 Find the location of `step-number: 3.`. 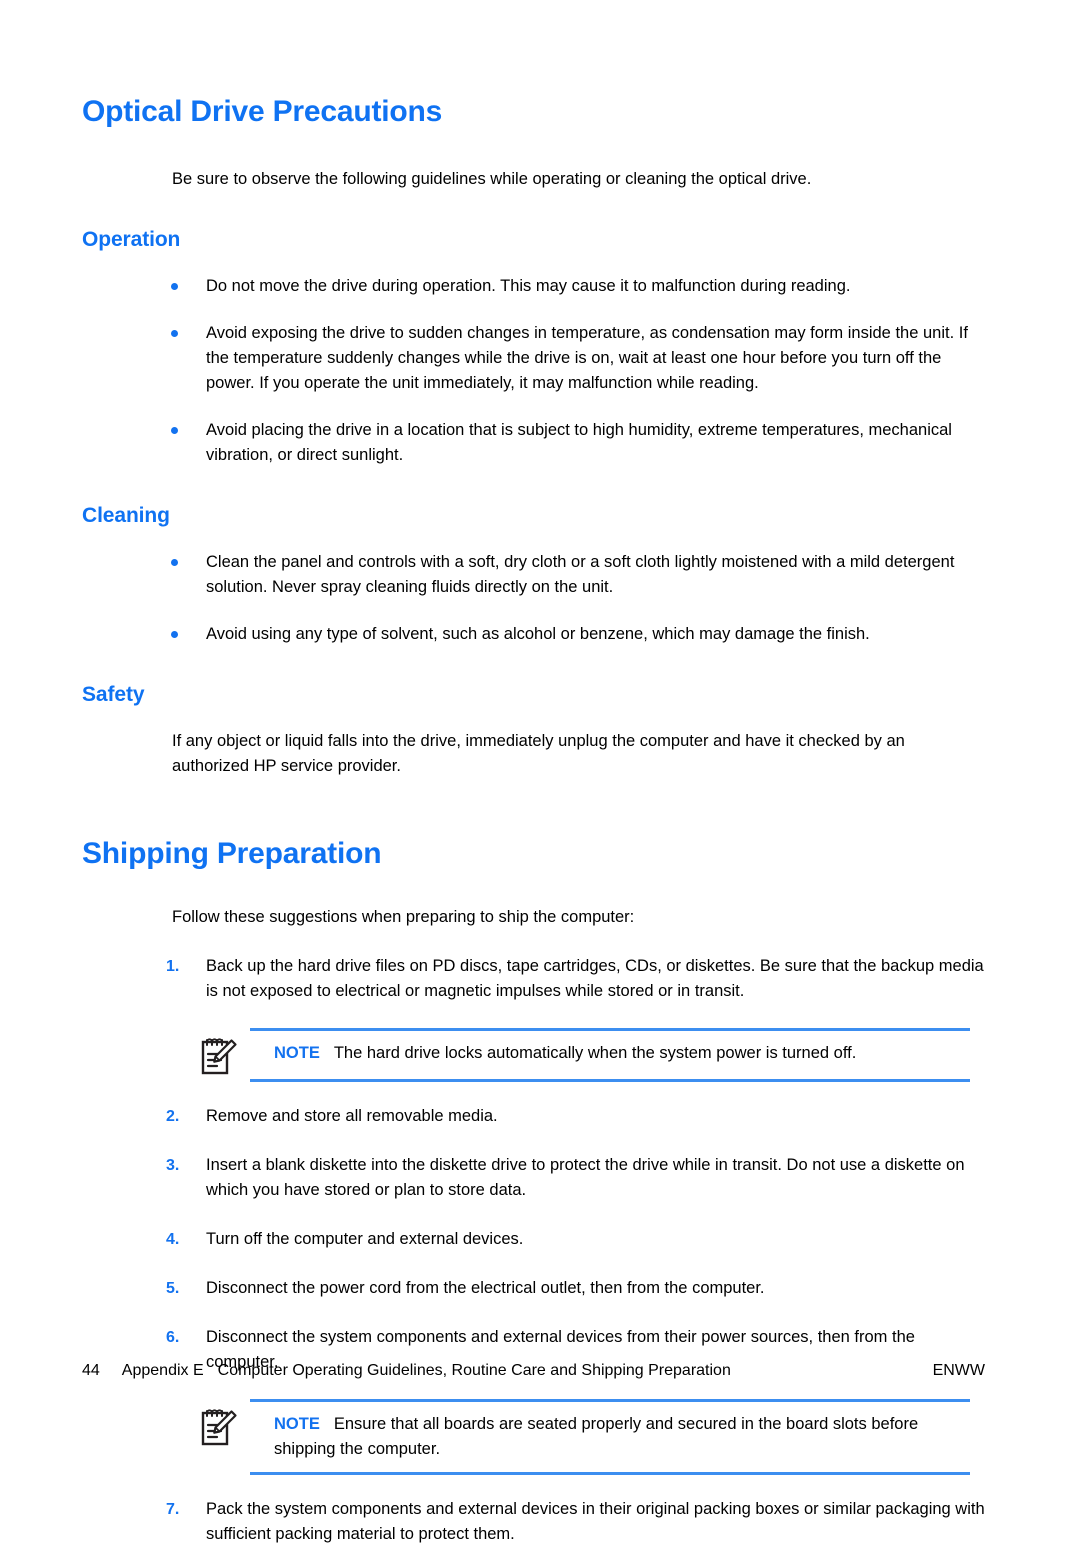

step-number: 3. is located at coordinates (173, 1165).